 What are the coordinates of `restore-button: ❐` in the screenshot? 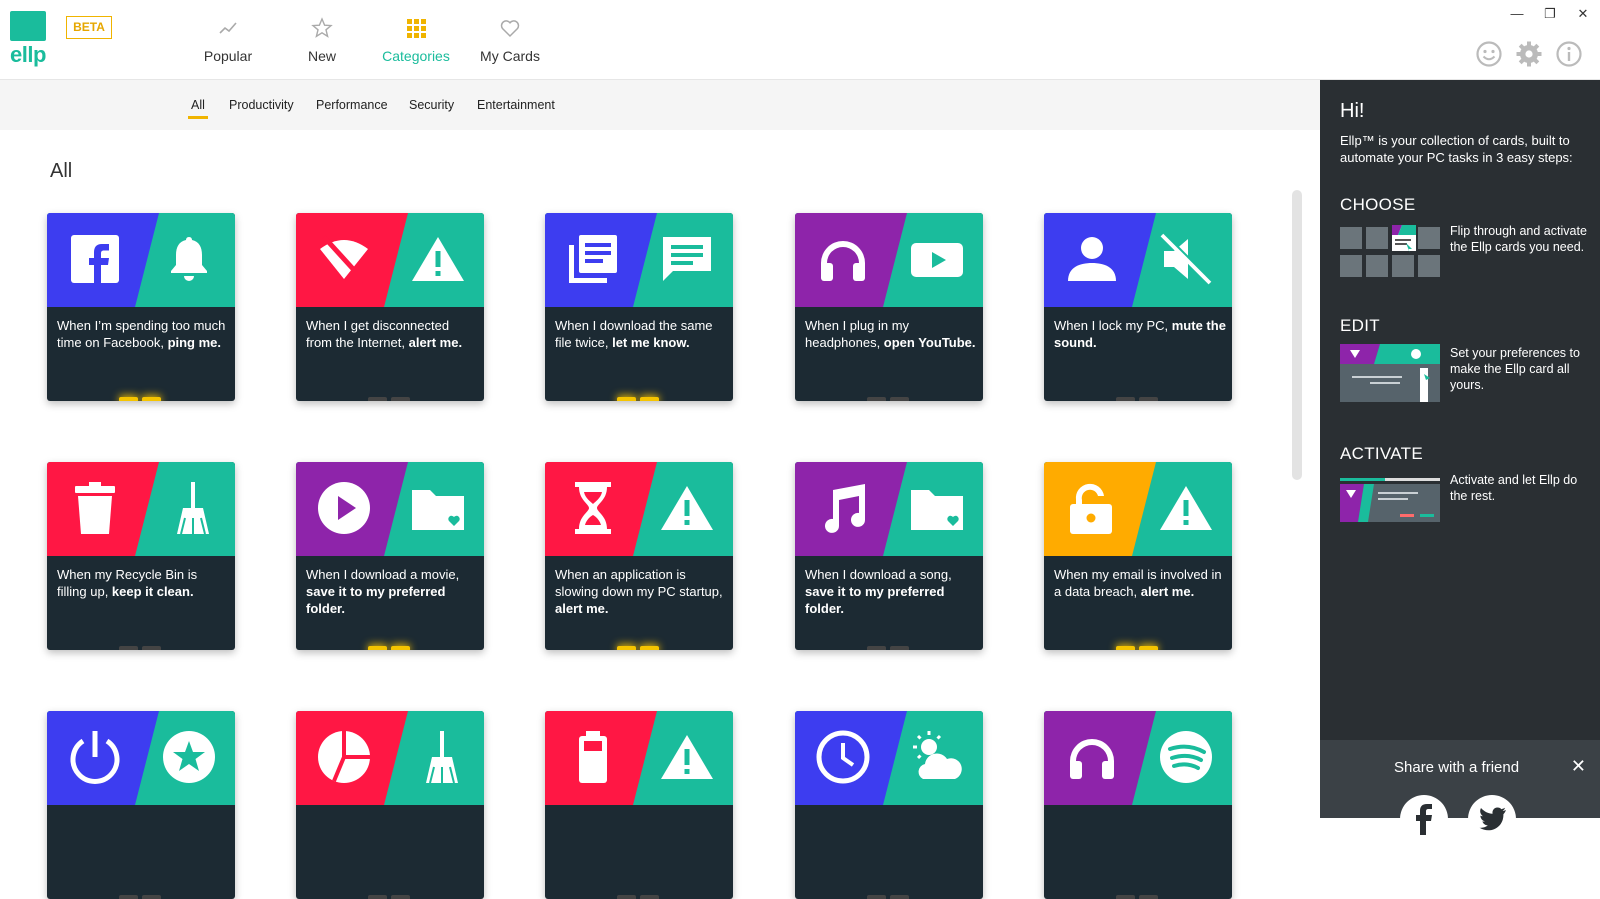 It's located at (1550, 14).